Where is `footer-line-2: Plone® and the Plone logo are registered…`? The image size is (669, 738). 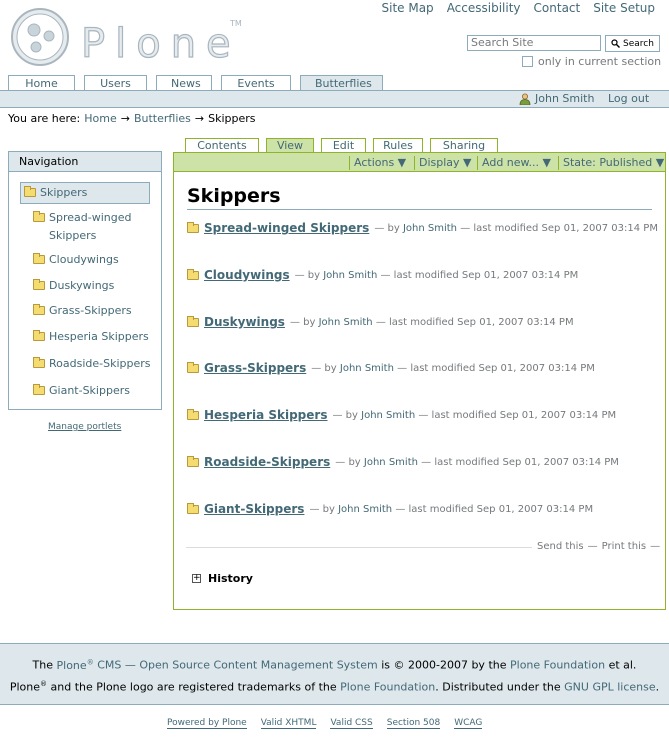 footer-line-2: Plone® and the Plone logo are registered… is located at coordinates (334, 686).